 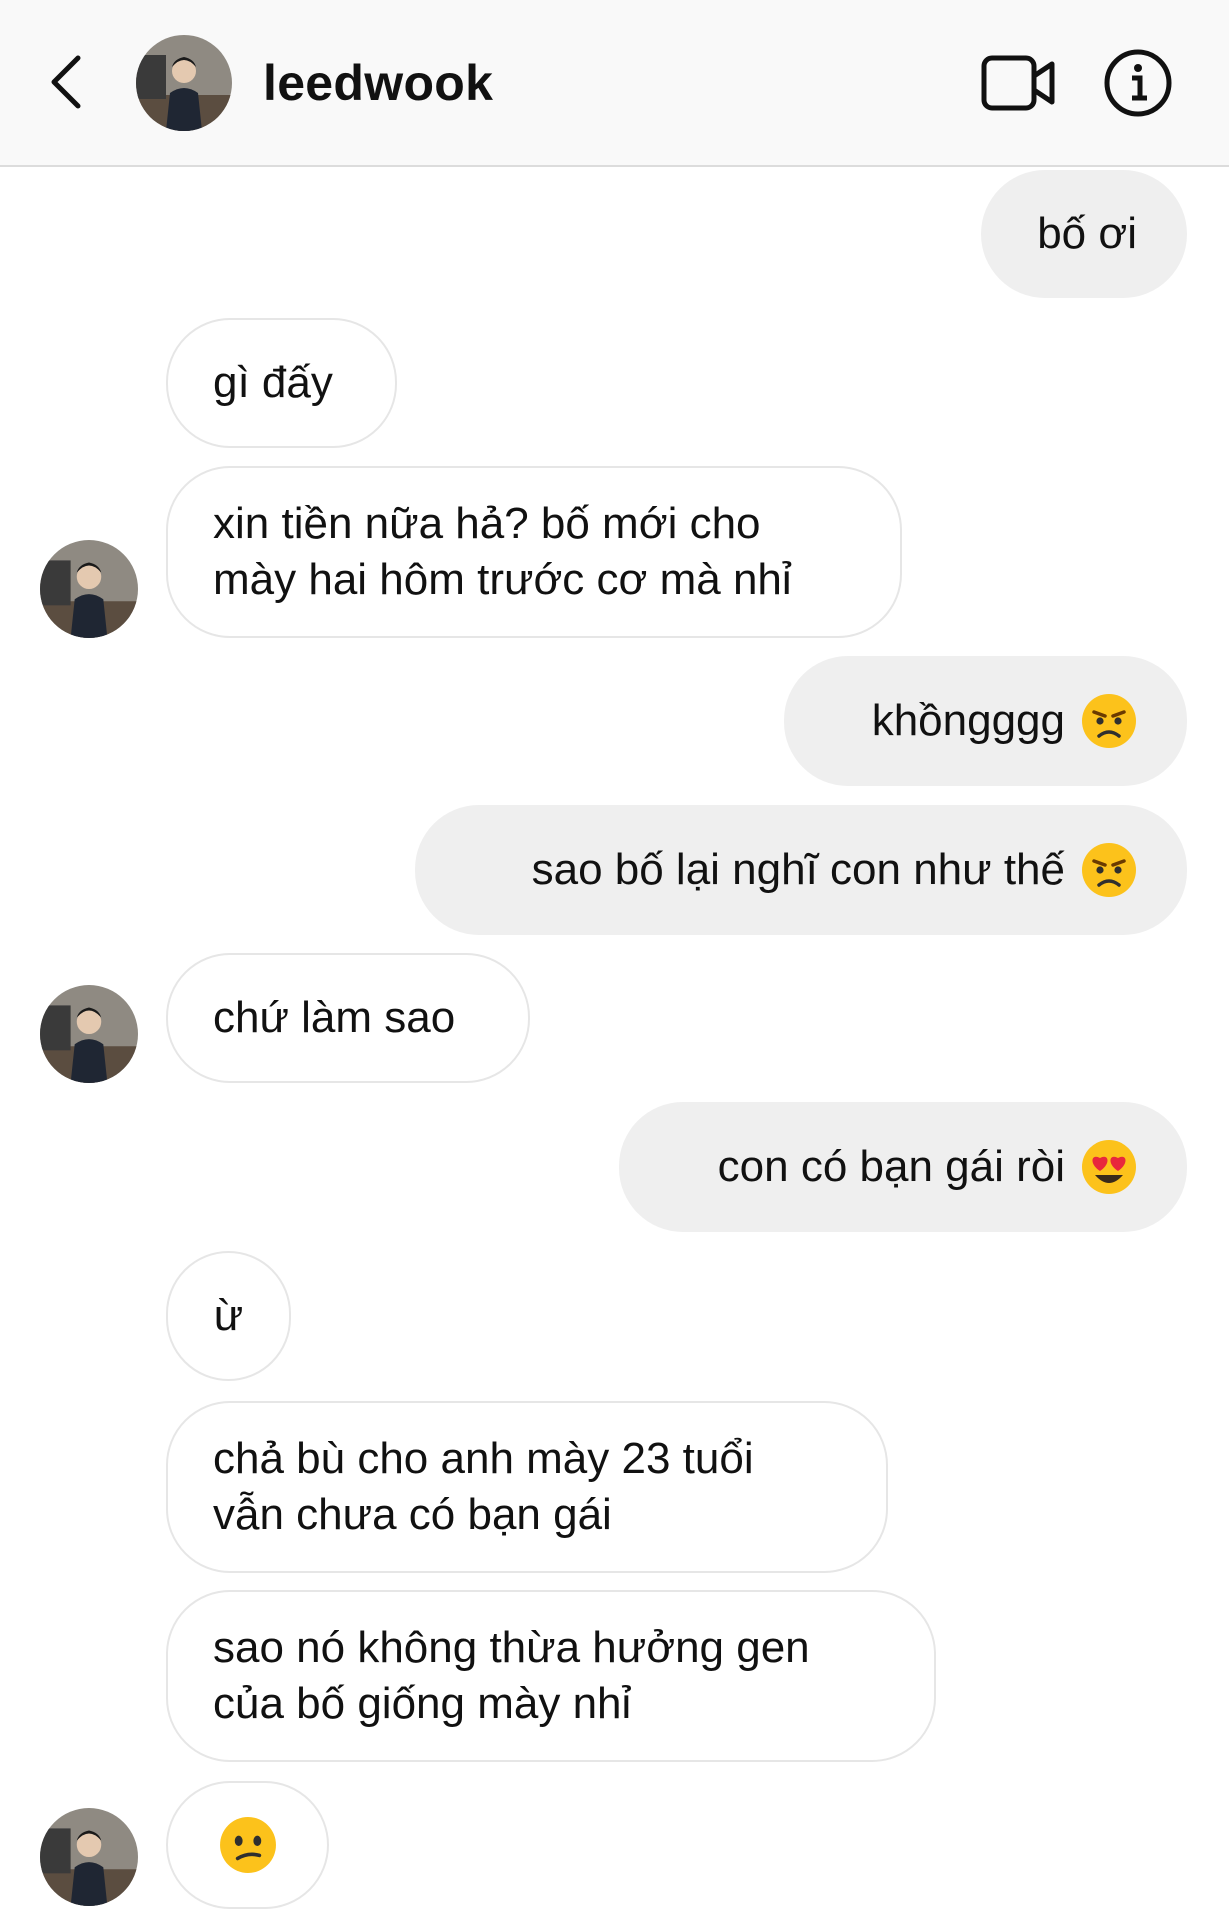 I want to click on message-outgoing: sao bố lại nghĩ con như thế, so click(x=801, y=870).